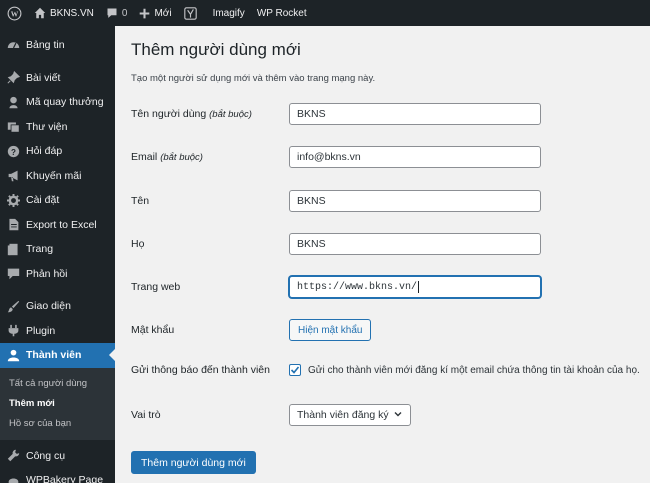 The width and height of the screenshot is (650, 483). What do you see at coordinates (415, 157) in the screenshot?
I see `email-input: info@bkns.vn` at bounding box center [415, 157].